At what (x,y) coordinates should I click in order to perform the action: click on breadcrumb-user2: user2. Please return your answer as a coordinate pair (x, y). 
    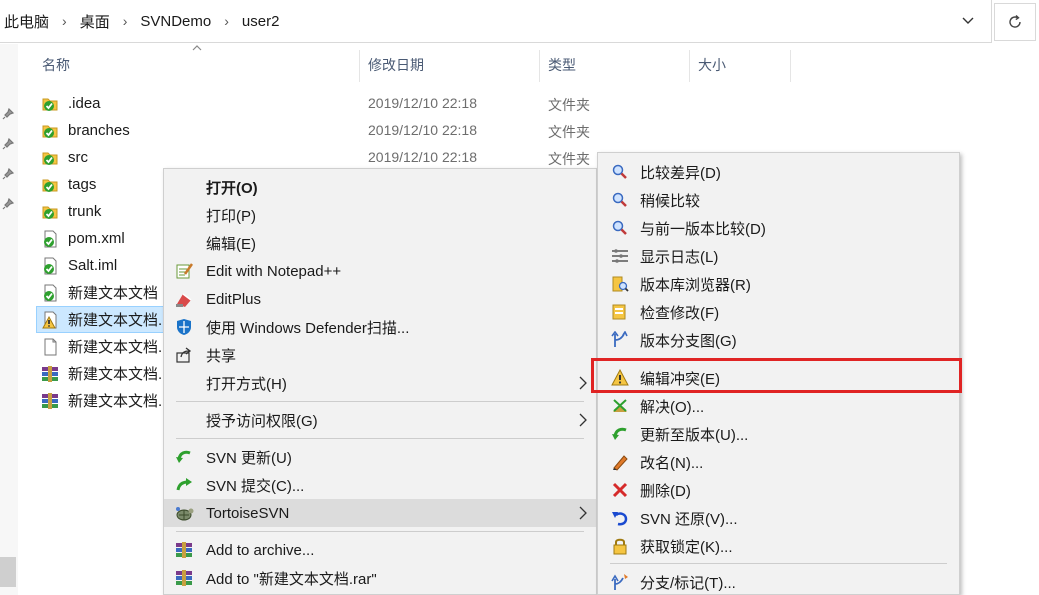
    Looking at the image, I should click on (261, 21).